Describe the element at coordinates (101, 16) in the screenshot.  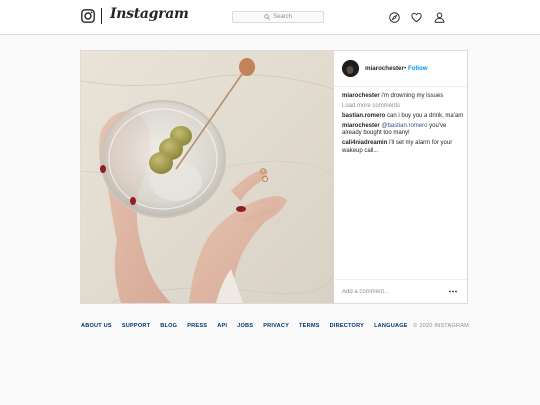
I see `logo-divider` at that location.